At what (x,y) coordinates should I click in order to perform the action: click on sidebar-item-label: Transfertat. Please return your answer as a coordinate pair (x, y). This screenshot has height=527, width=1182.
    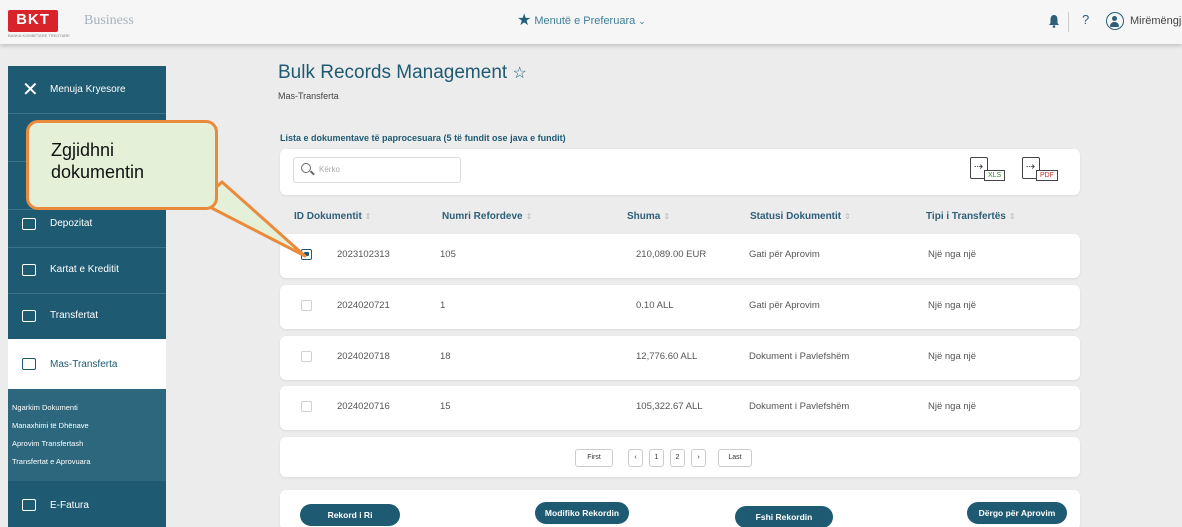
    Looking at the image, I should click on (74, 315).